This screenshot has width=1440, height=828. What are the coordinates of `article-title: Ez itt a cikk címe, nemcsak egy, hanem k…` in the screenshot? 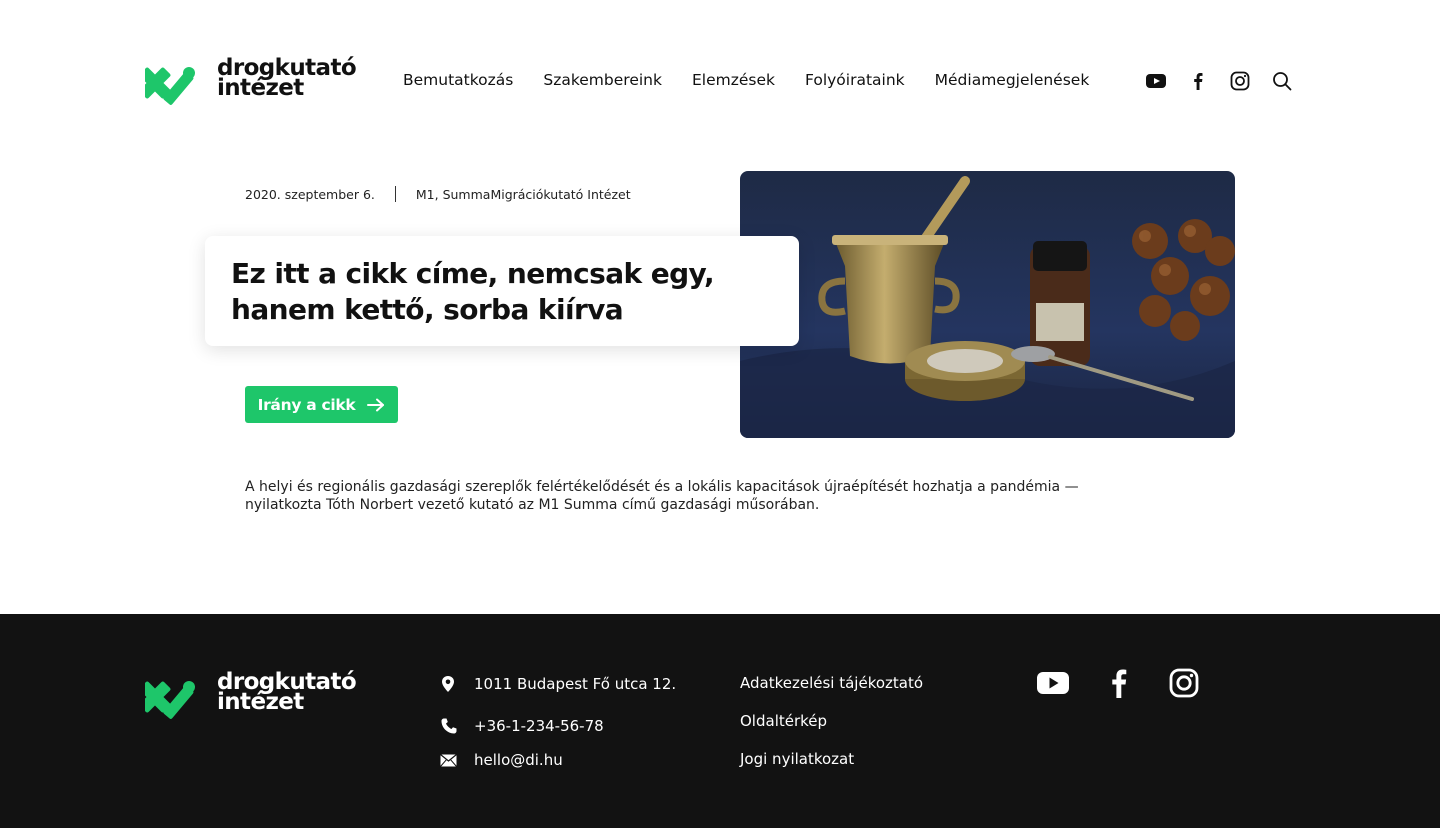 It's located at (502, 292).